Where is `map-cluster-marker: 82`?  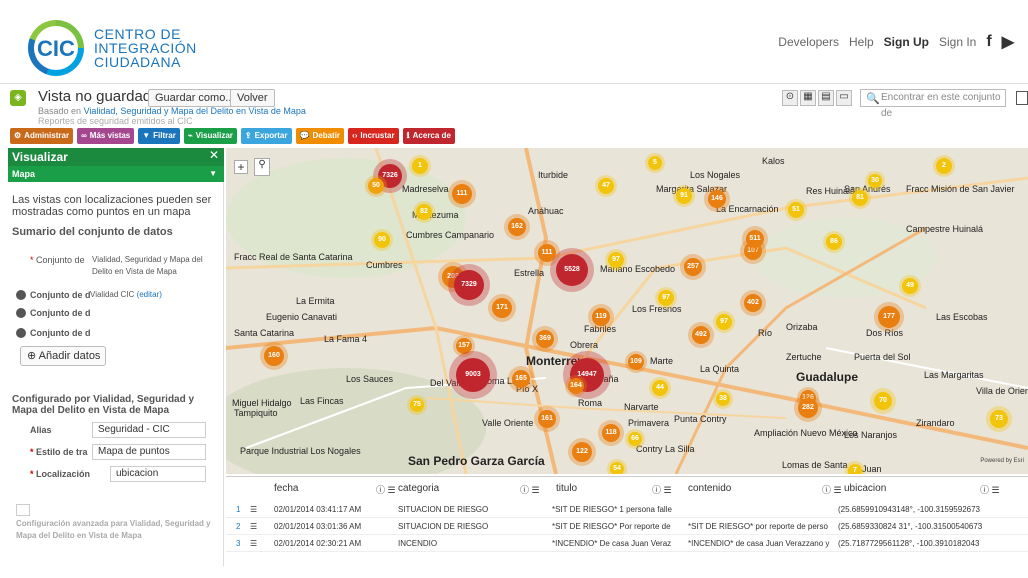
map-cluster-marker: 82 is located at coordinates (424, 212).